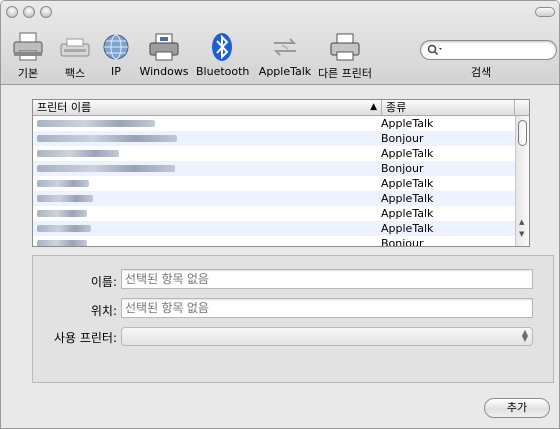 The height and width of the screenshot is (429, 560). What do you see at coordinates (29, 12) in the screenshot?
I see `minimize-window-button` at bounding box center [29, 12].